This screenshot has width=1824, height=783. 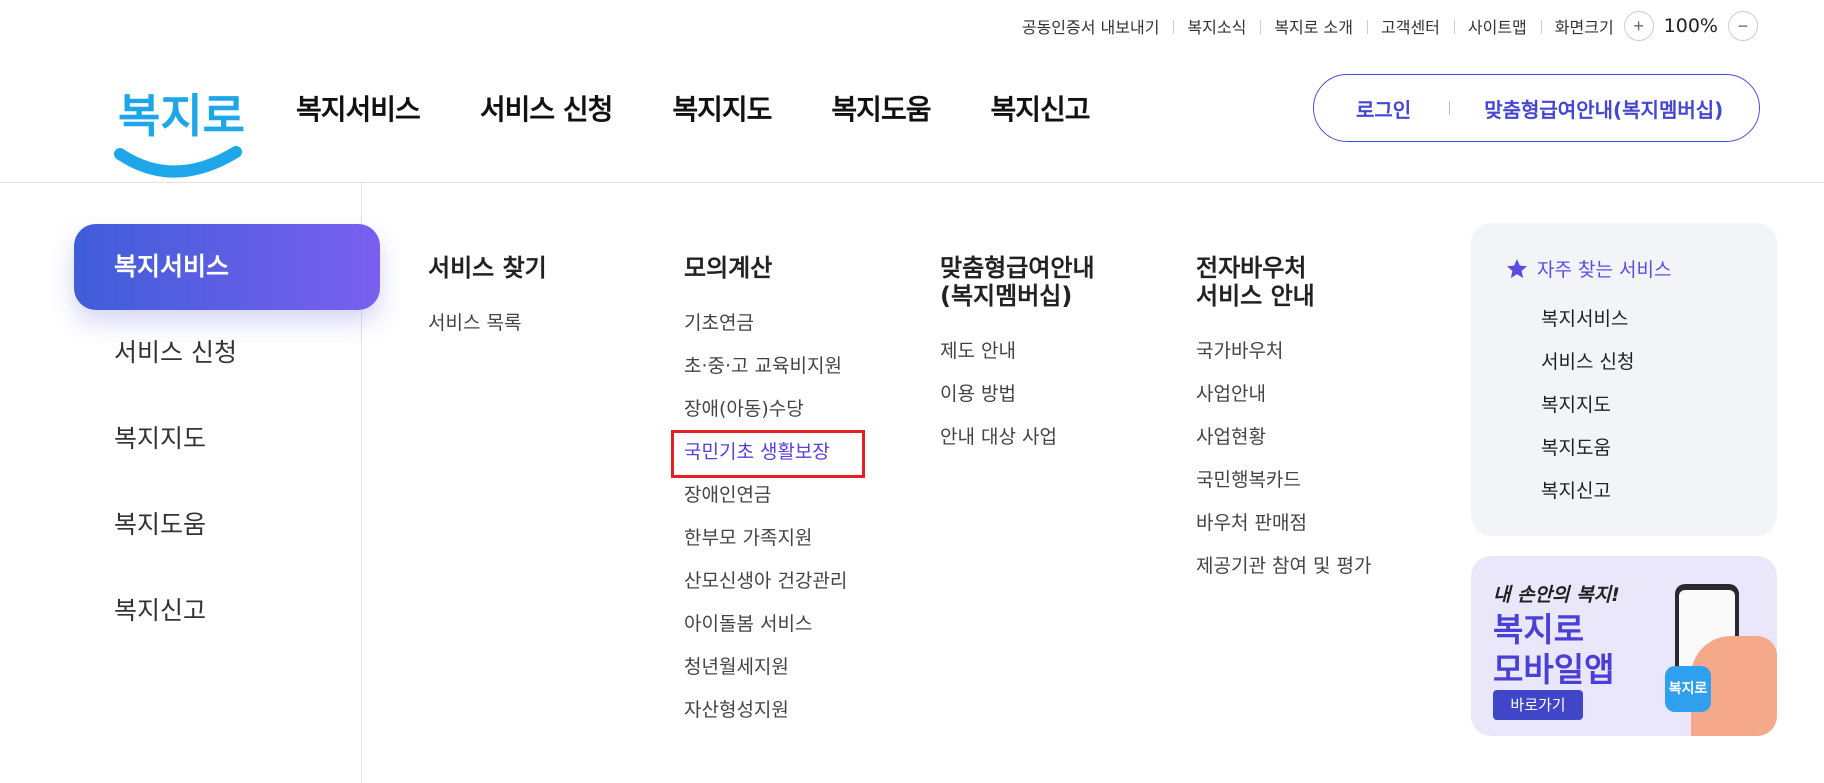 I want to click on submenu-item: 국가바우처, so click(x=1283, y=351).